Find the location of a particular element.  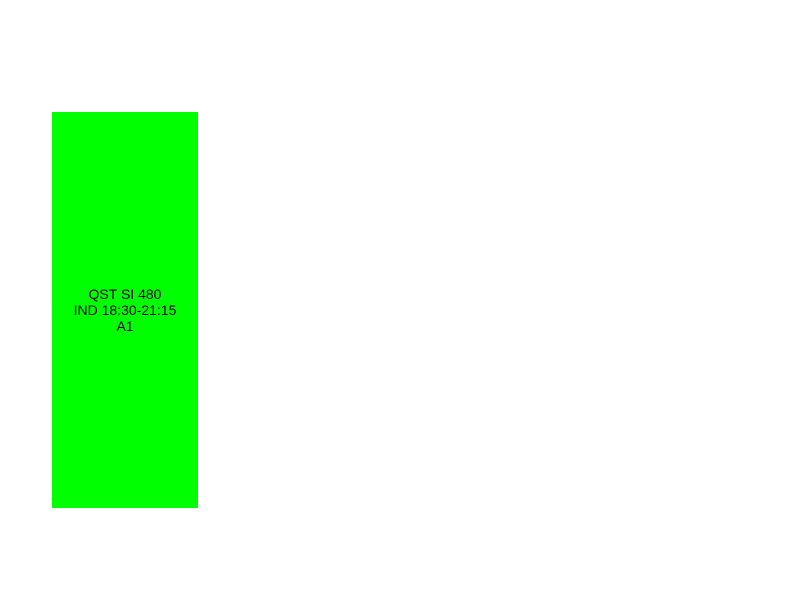

event-block-qst-si-480: QST SI 480 IND 18:30-21:15 A1 is located at coordinates (125, 310).